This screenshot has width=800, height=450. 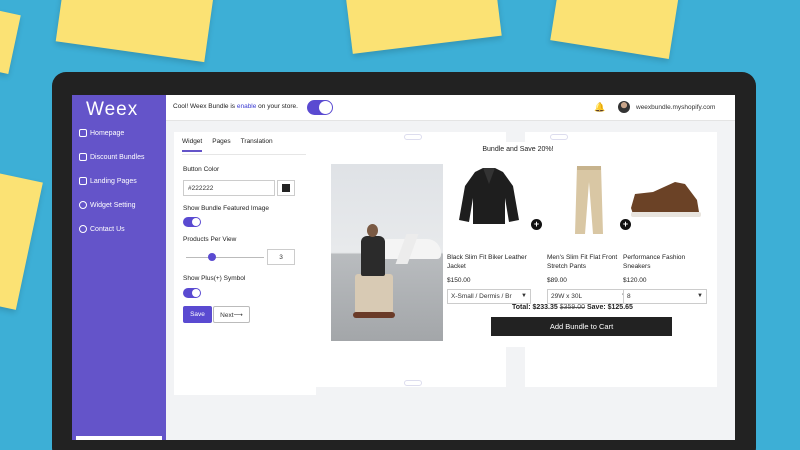 I want to click on model-head-shape, so click(x=372, y=230).